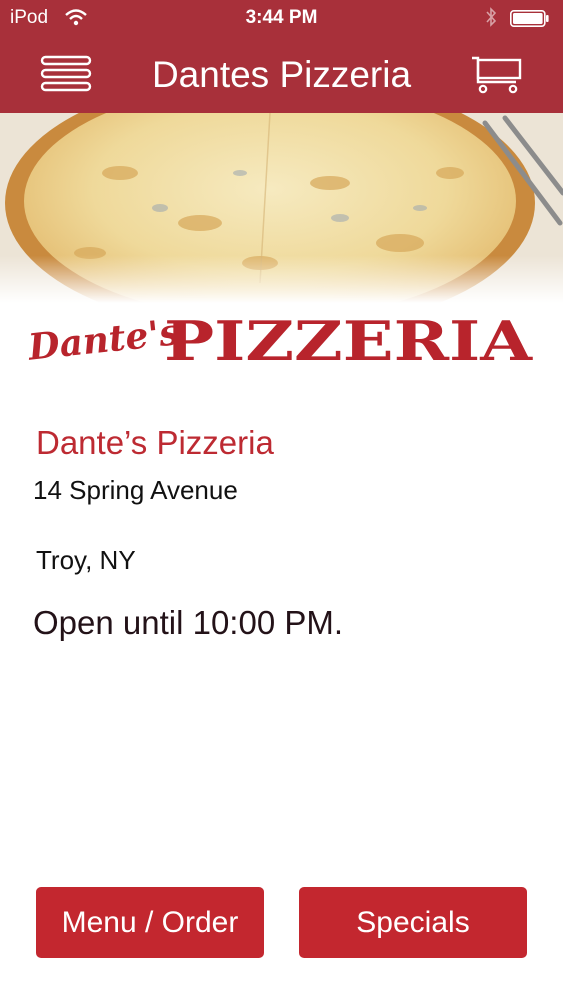 Image resolution: width=563 pixels, height=1000 pixels. I want to click on restaurant-address: 14 Spring Avenue, so click(135, 490).